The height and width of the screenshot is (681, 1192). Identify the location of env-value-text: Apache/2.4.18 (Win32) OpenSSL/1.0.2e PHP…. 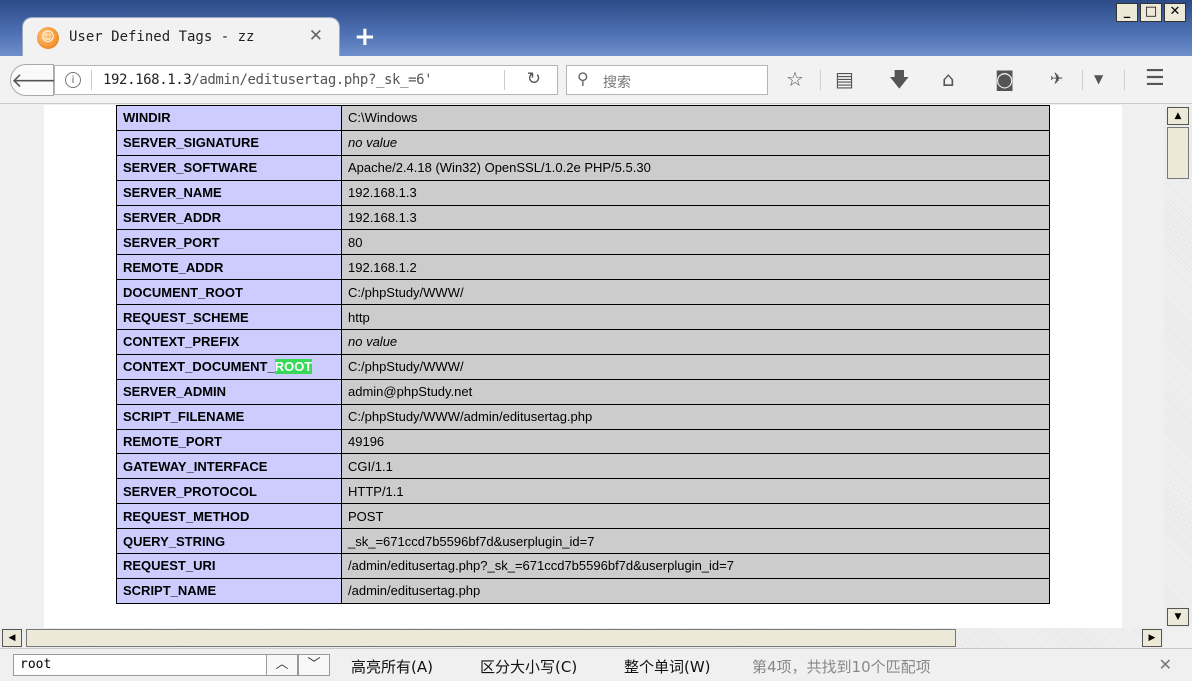
(499, 168).